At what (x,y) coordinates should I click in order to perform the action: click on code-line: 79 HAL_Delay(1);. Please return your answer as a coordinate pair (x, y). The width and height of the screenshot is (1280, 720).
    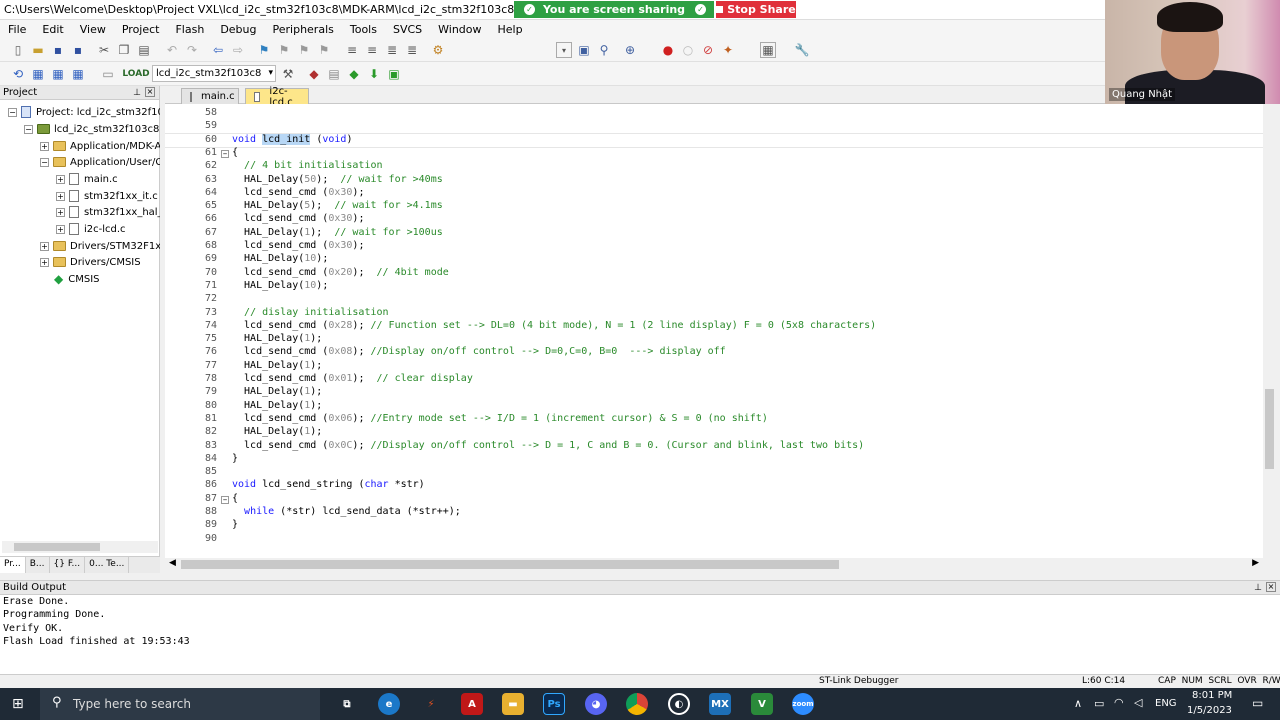
    Looking at the image, I should click on (720, 392).